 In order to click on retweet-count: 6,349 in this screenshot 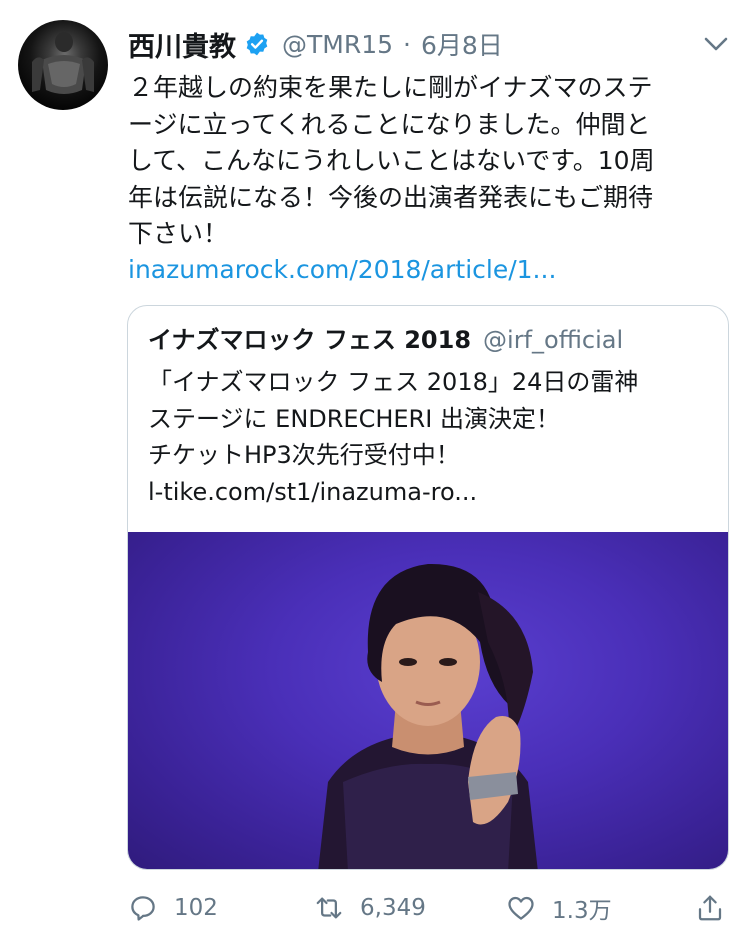, I will do `click(393, 908)`.